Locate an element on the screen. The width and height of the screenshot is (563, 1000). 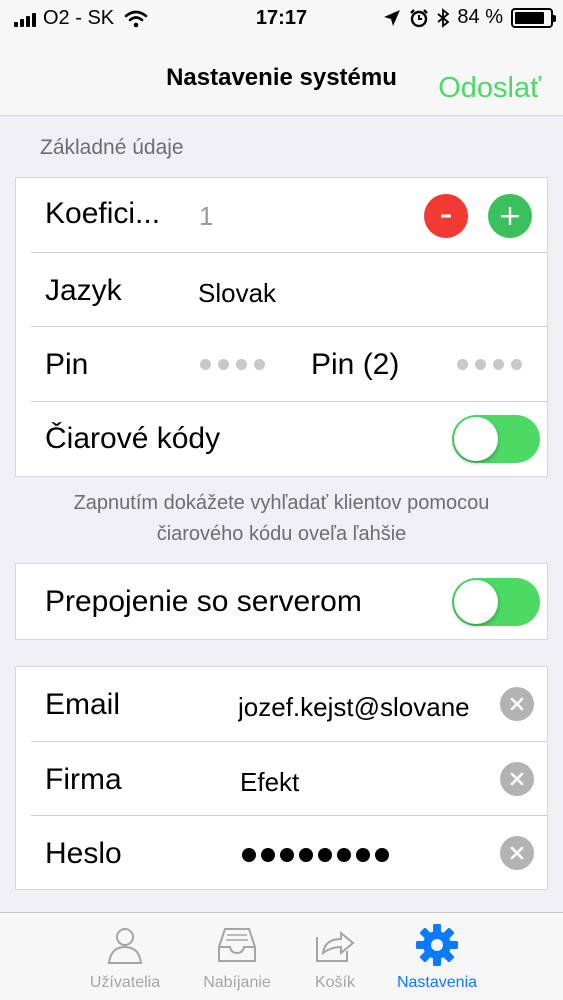
tab-charging-label: Nabíjanie is located at coordinates (237, 982).